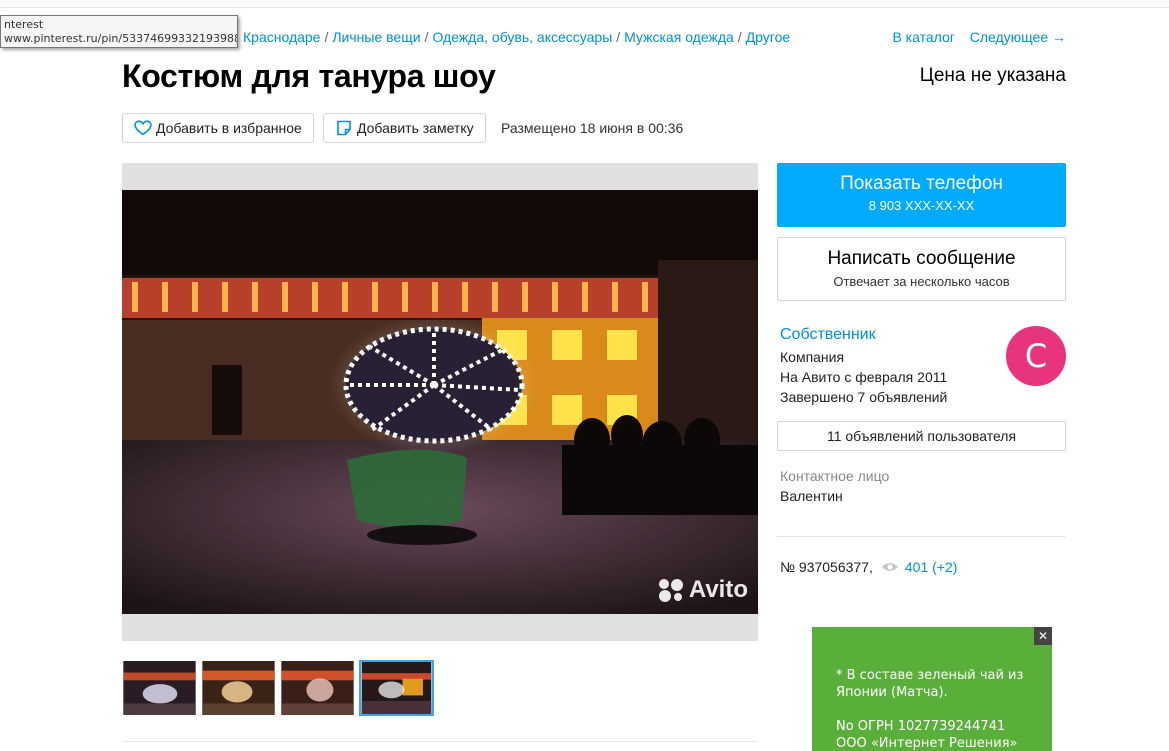 The height and width of the screenshot is (751, 1169). I want to click on seller-completed: Завершено 7 объявлений, so click(864, 397).